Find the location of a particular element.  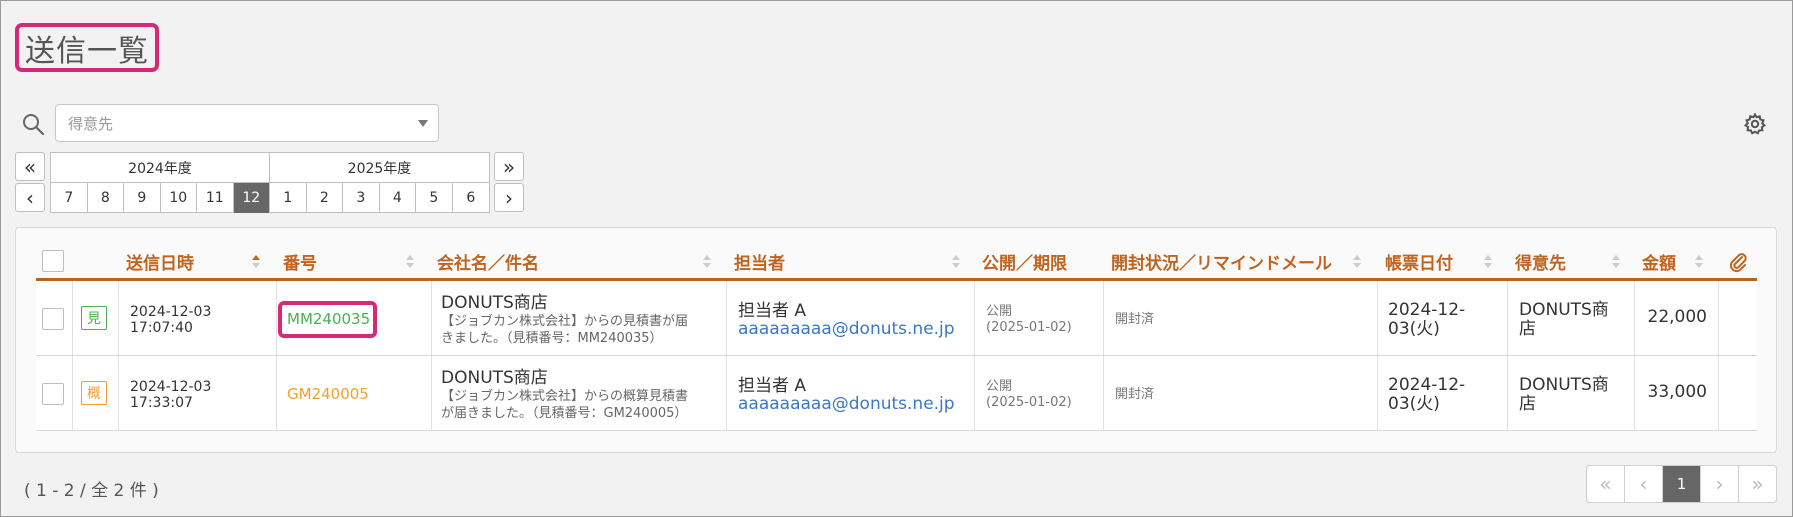

month-3: 3 is located at coordinates (361, 198).